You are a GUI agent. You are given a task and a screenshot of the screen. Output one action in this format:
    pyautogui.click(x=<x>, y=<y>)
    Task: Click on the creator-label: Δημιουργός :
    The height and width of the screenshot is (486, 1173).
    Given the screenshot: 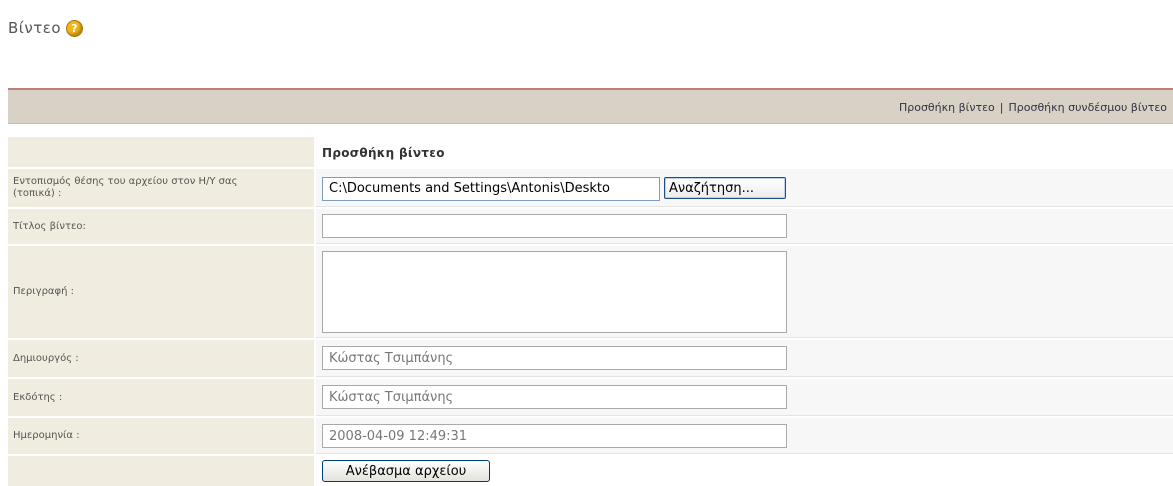 What is the action you would take?
    pyautogui.click(x=161, y=358)
    